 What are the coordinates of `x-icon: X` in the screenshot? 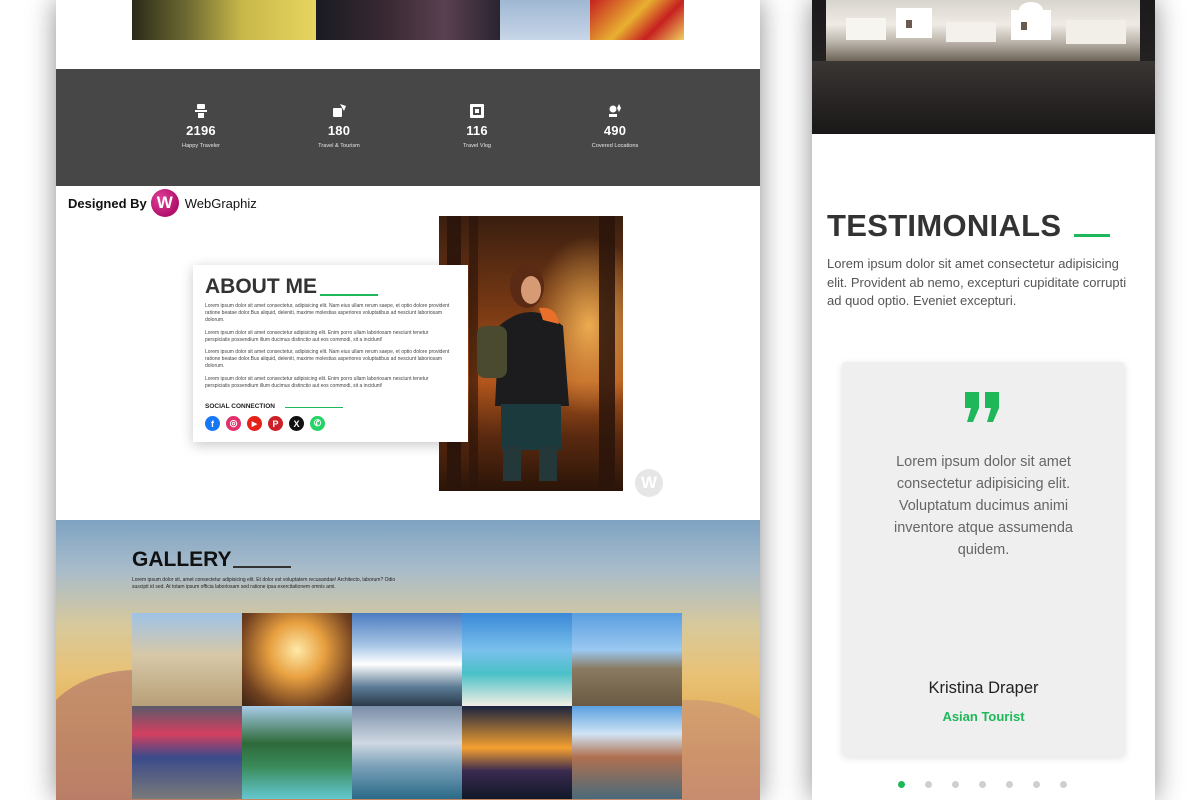 It's located at (296, 423).